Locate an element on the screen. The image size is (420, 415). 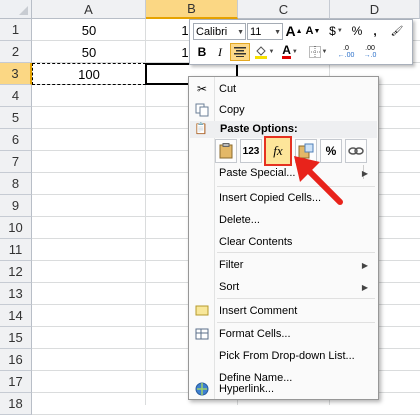
scissors-icon: ✂ is located at coordinates (202, 89).